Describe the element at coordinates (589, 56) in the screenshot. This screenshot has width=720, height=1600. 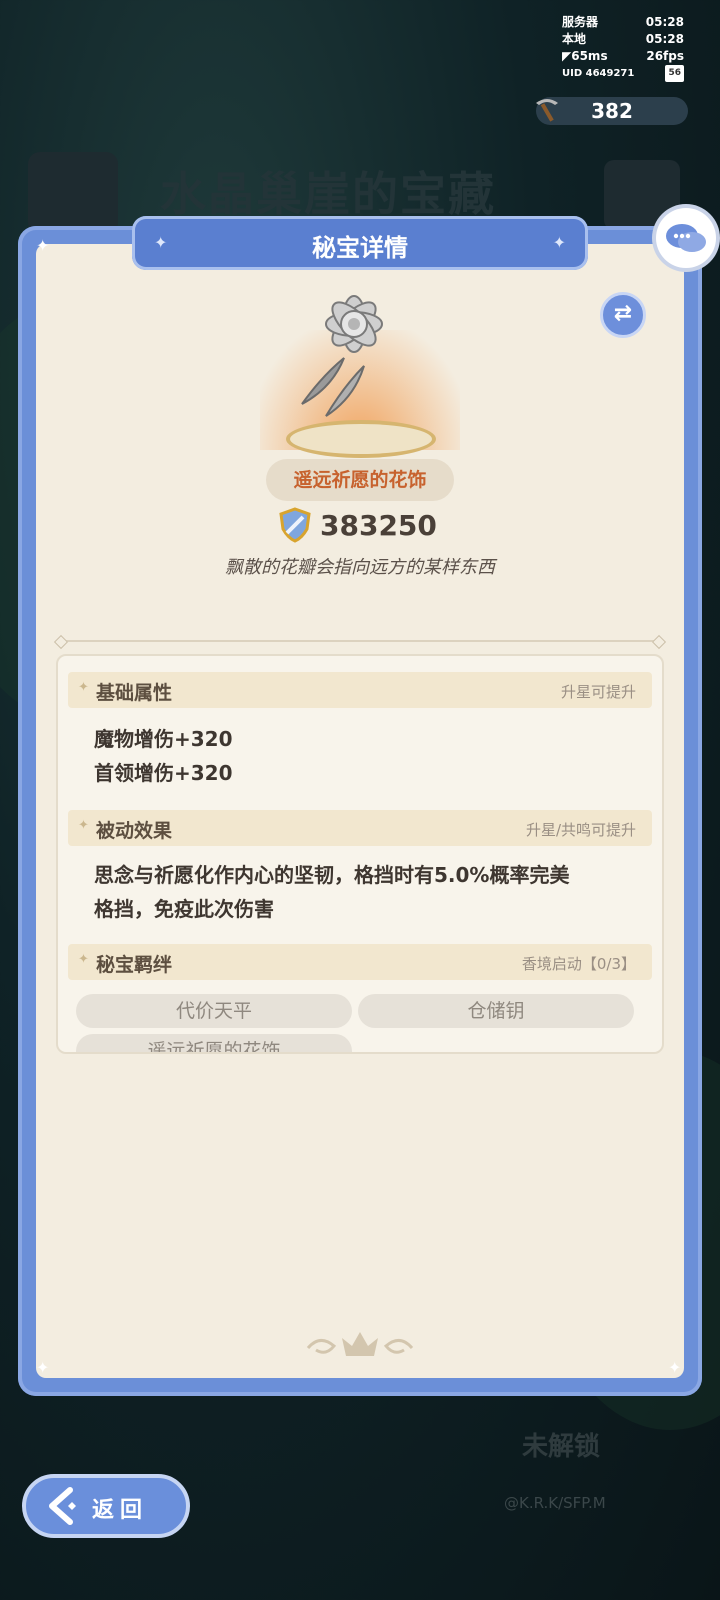
I see `ping-value: 65ms` at that location.